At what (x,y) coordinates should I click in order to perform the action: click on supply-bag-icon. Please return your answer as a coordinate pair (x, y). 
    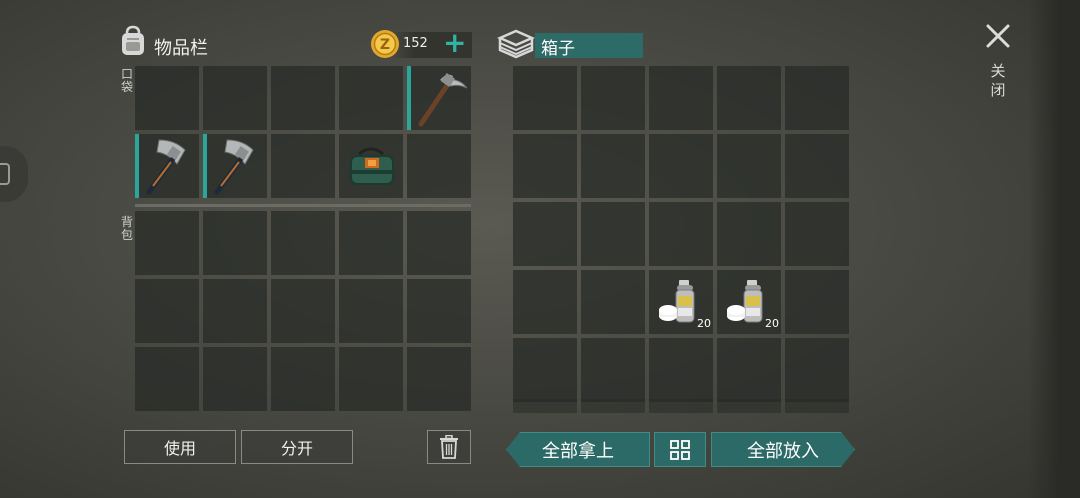
    Looking at the image, I should click on (372, 166).